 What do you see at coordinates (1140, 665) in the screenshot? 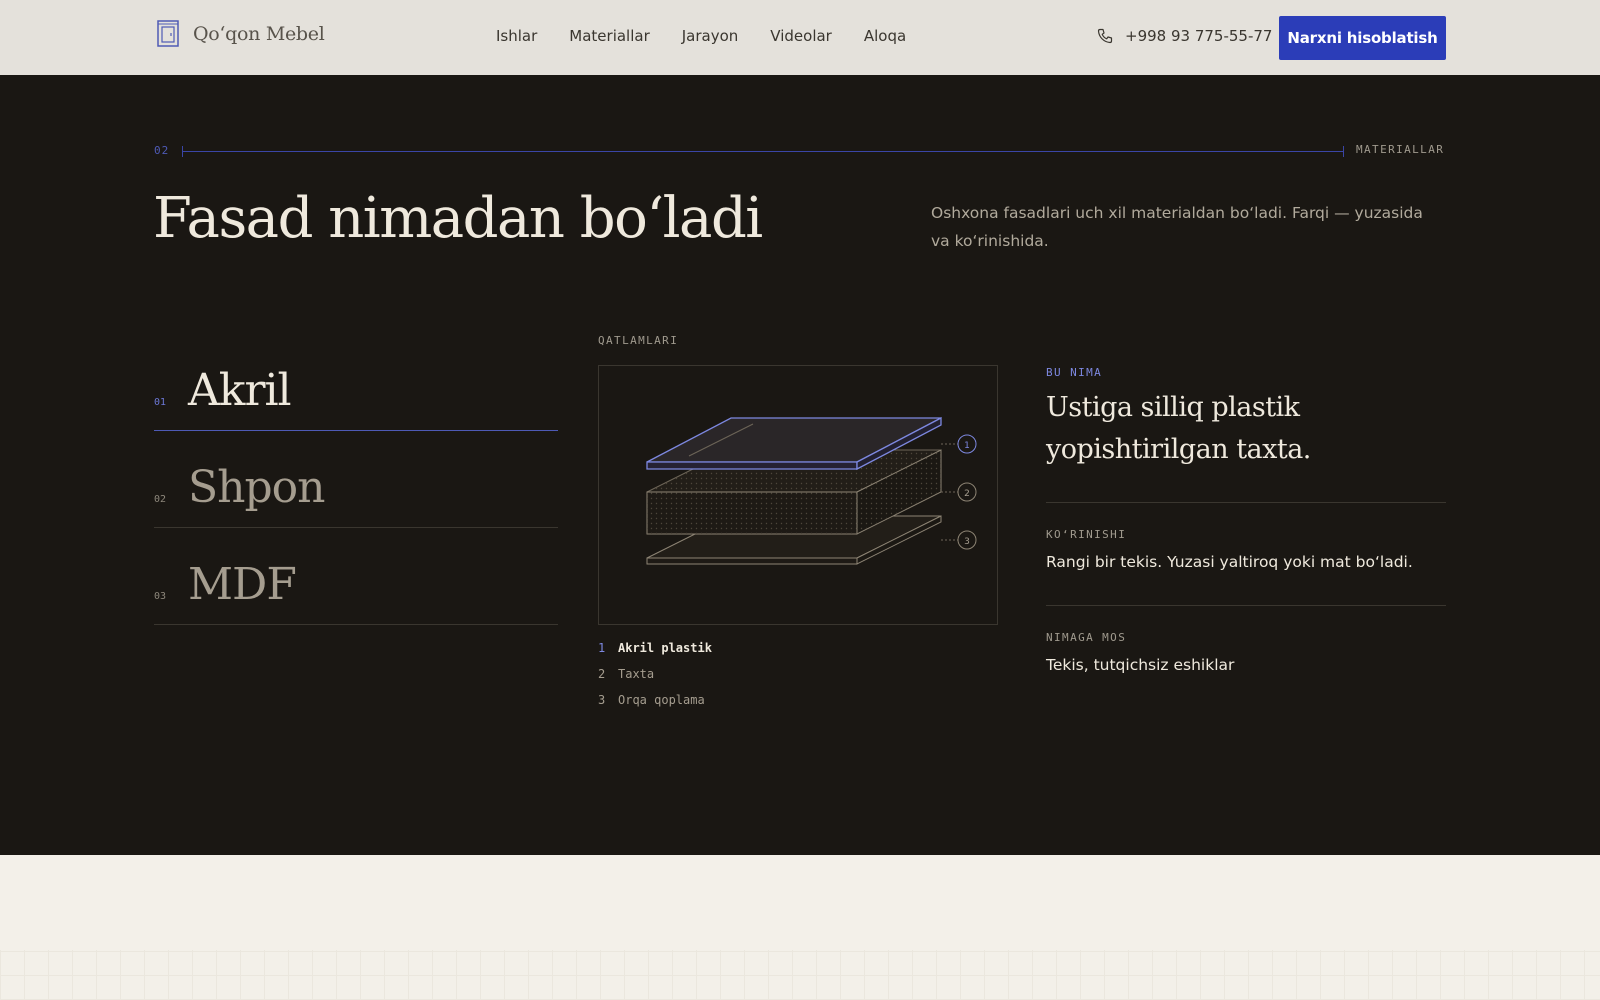
I see `suitable-text: Tekis, tutqichsiz eshiklar` at bounding box center [1140, 665].